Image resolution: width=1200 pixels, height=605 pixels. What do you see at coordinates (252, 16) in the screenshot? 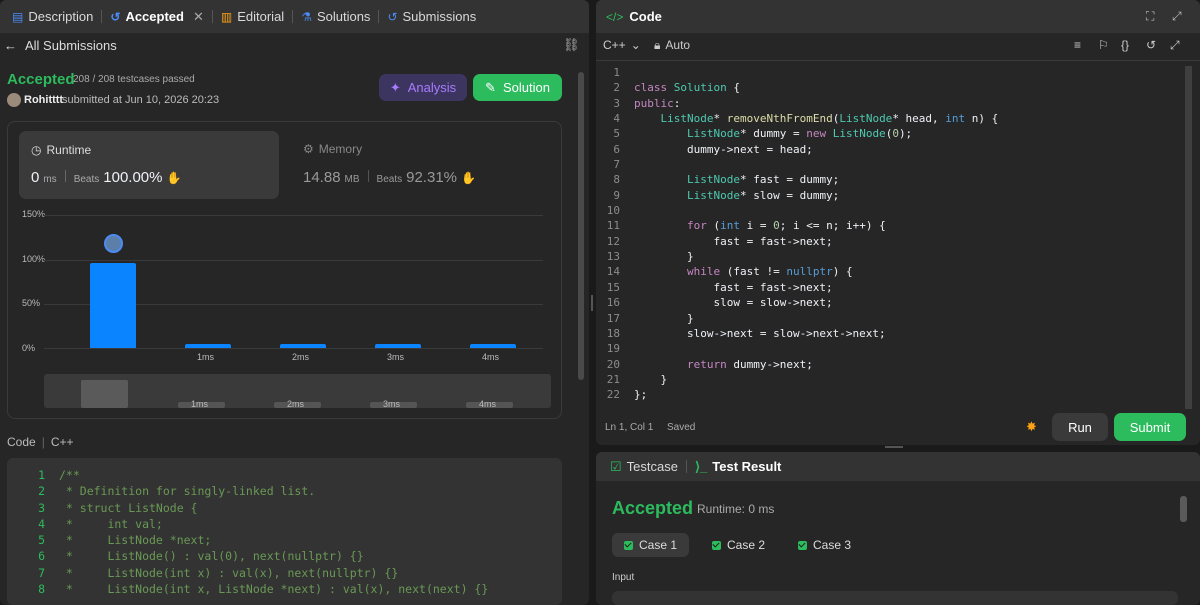
I see `tab-editorial: ▥ Editorial` at bounding box center [252, 16].